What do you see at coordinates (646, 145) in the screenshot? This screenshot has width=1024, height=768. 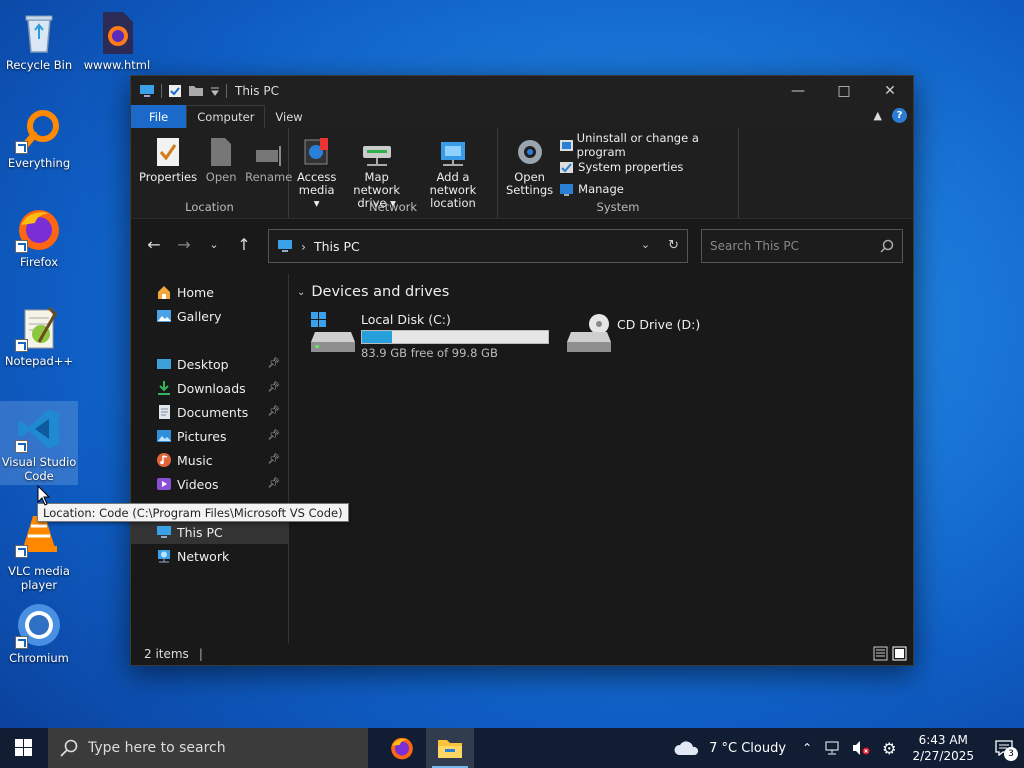 I see `uninstall-program-button: Uninstall or change a program` at bounding box center [646, 145].